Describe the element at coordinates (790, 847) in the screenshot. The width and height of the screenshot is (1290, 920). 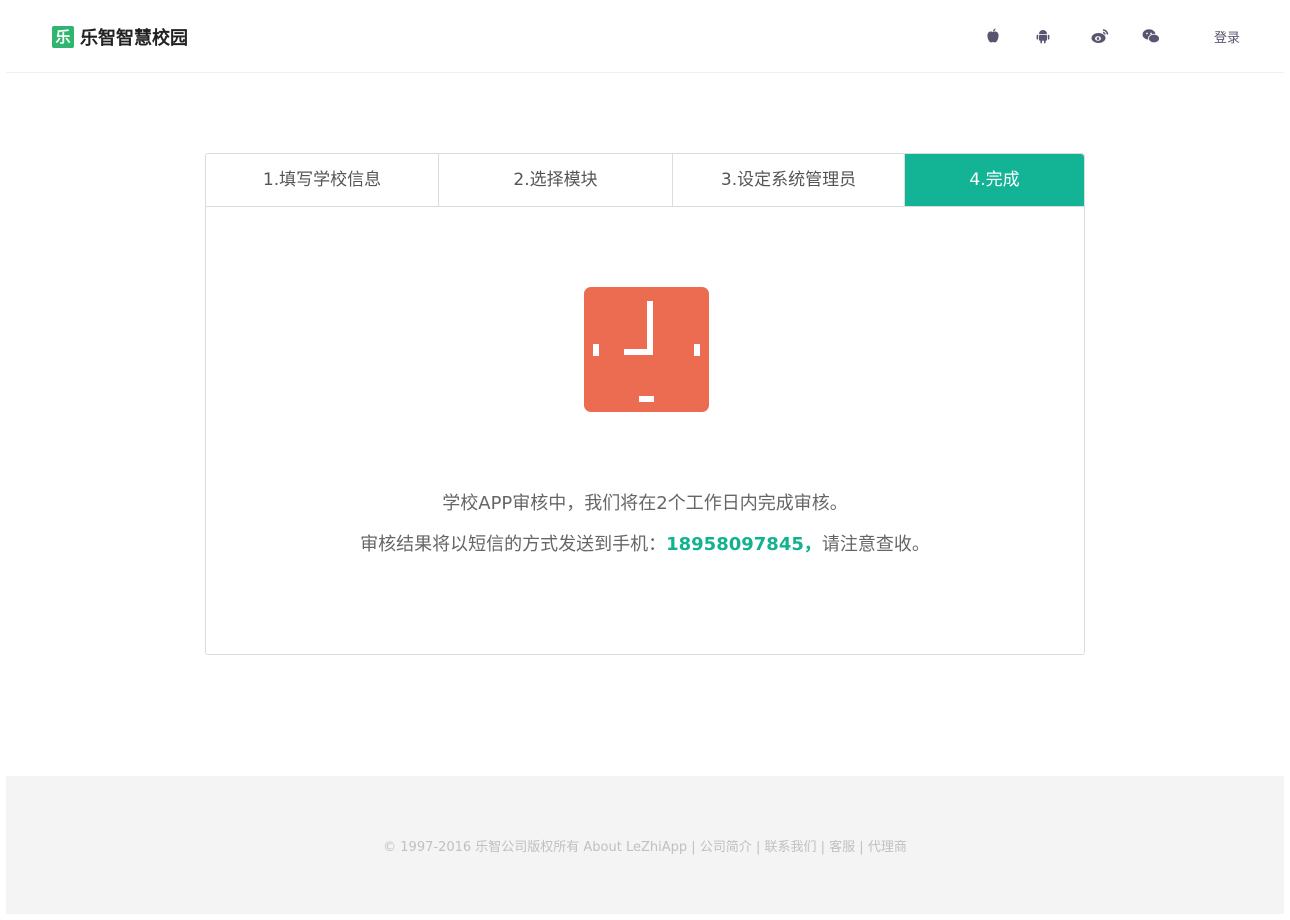
I see `footer-link-contact: 联系我们` at that location.